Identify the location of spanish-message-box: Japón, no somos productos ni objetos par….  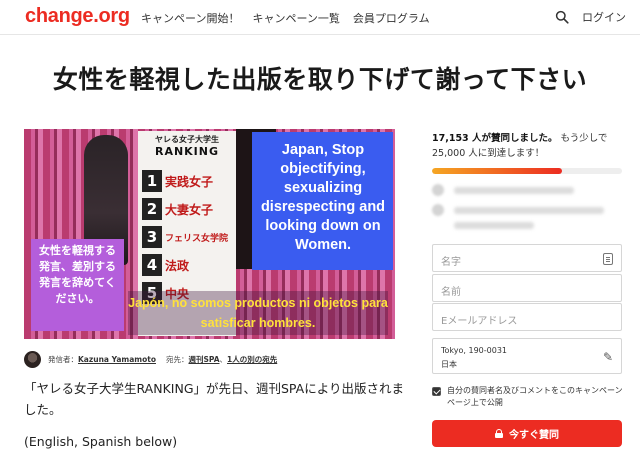
(258, 313).